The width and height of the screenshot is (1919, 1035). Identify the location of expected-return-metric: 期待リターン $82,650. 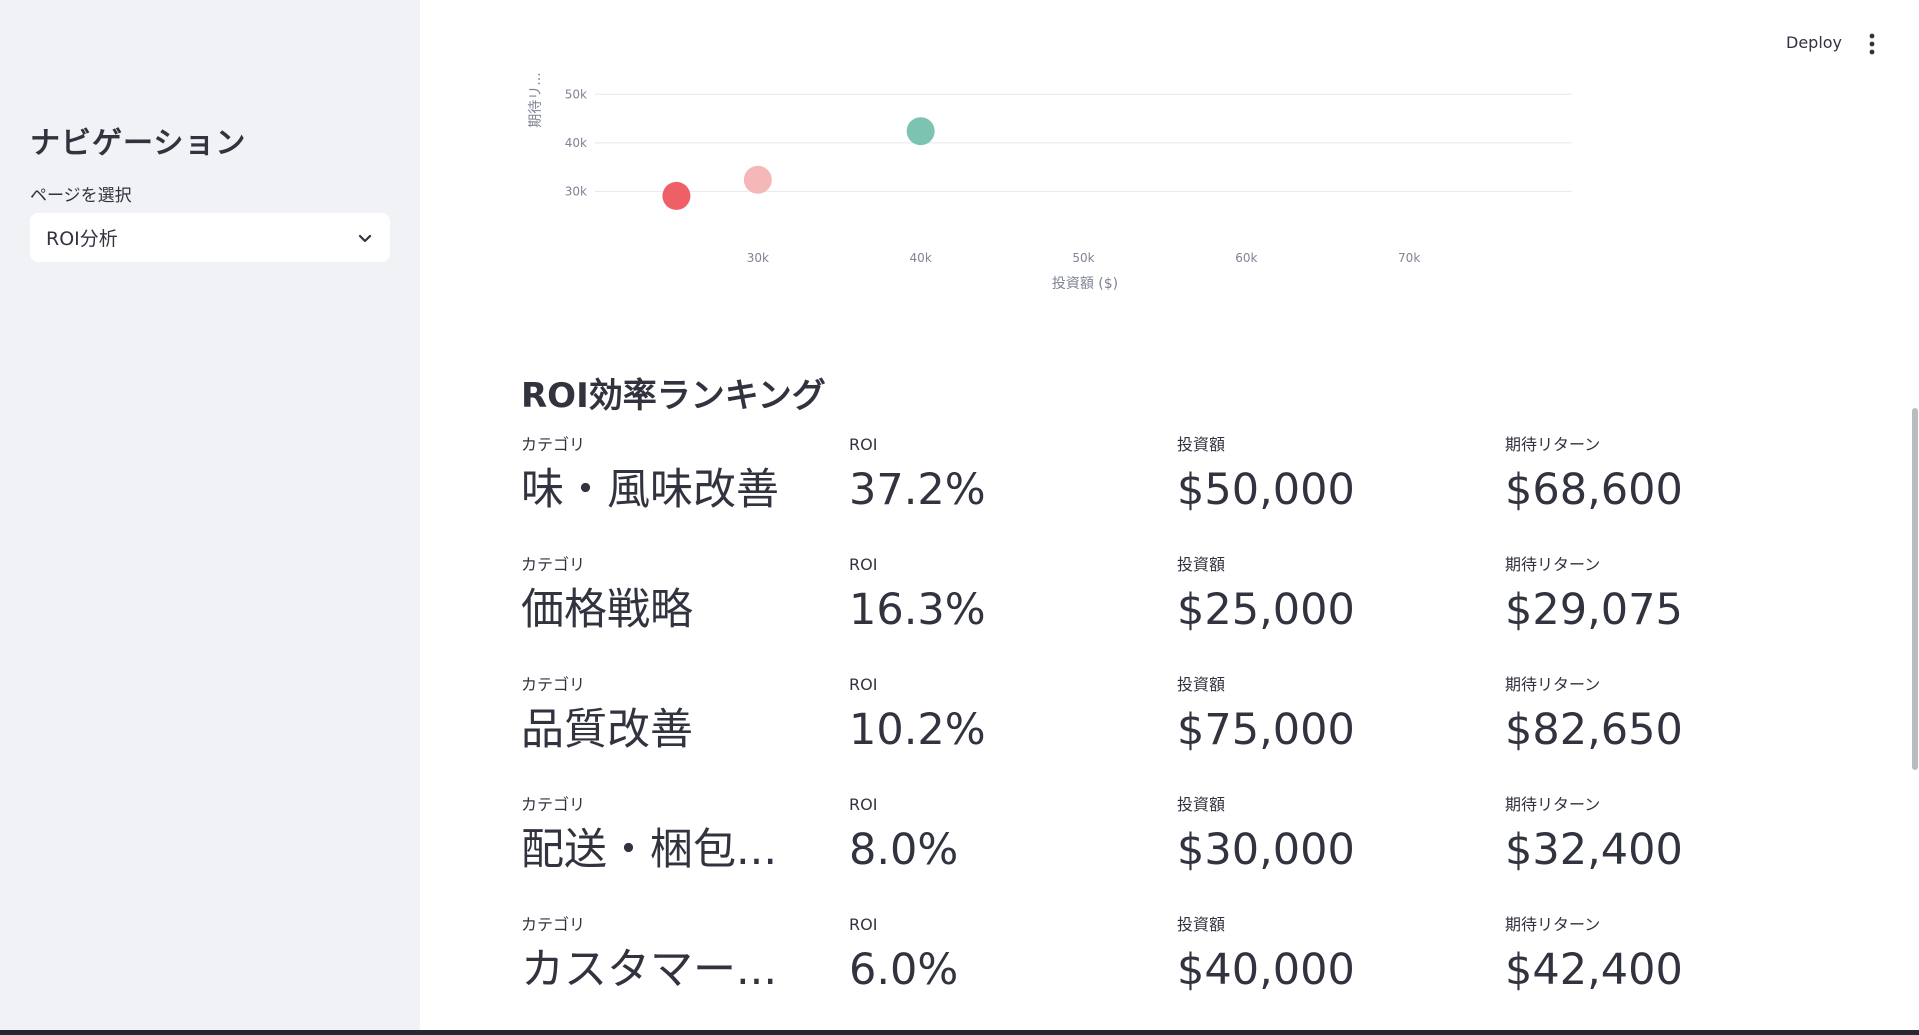
(1655, 716).